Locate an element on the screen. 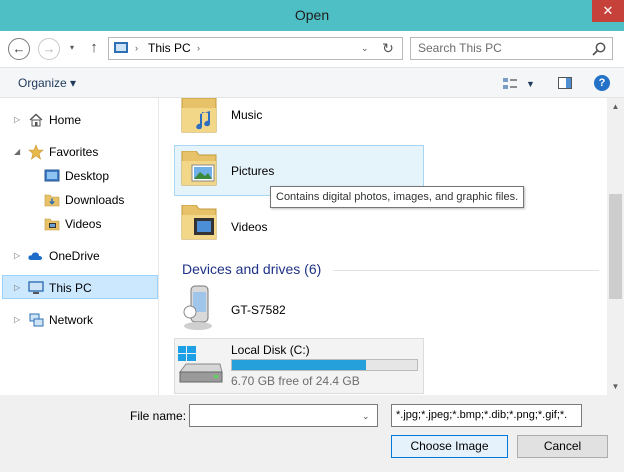 Image resolution: width=624 pixels, height=472 pixels. phone-icon is located at coordinates (198, 308).